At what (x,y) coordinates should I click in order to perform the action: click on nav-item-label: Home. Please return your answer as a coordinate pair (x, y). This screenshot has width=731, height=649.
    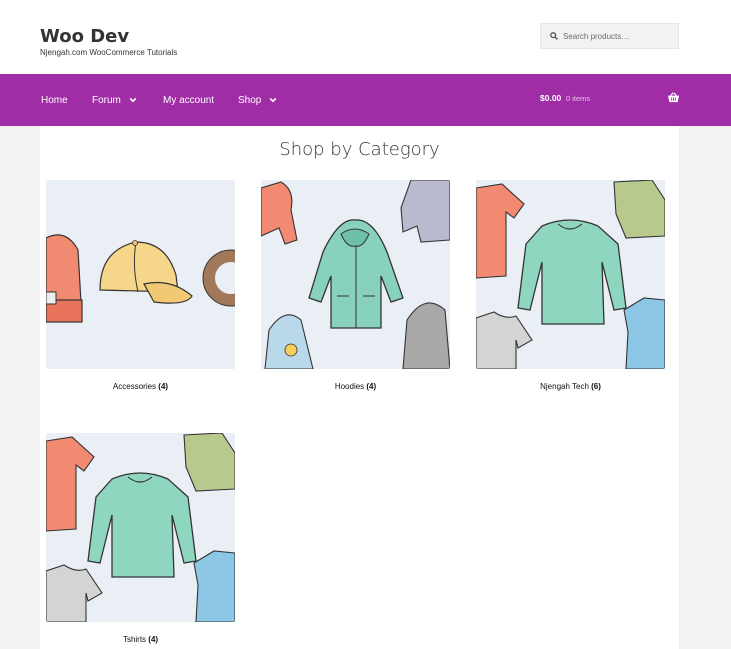
    Looking at the image, I should click on (54, 100).